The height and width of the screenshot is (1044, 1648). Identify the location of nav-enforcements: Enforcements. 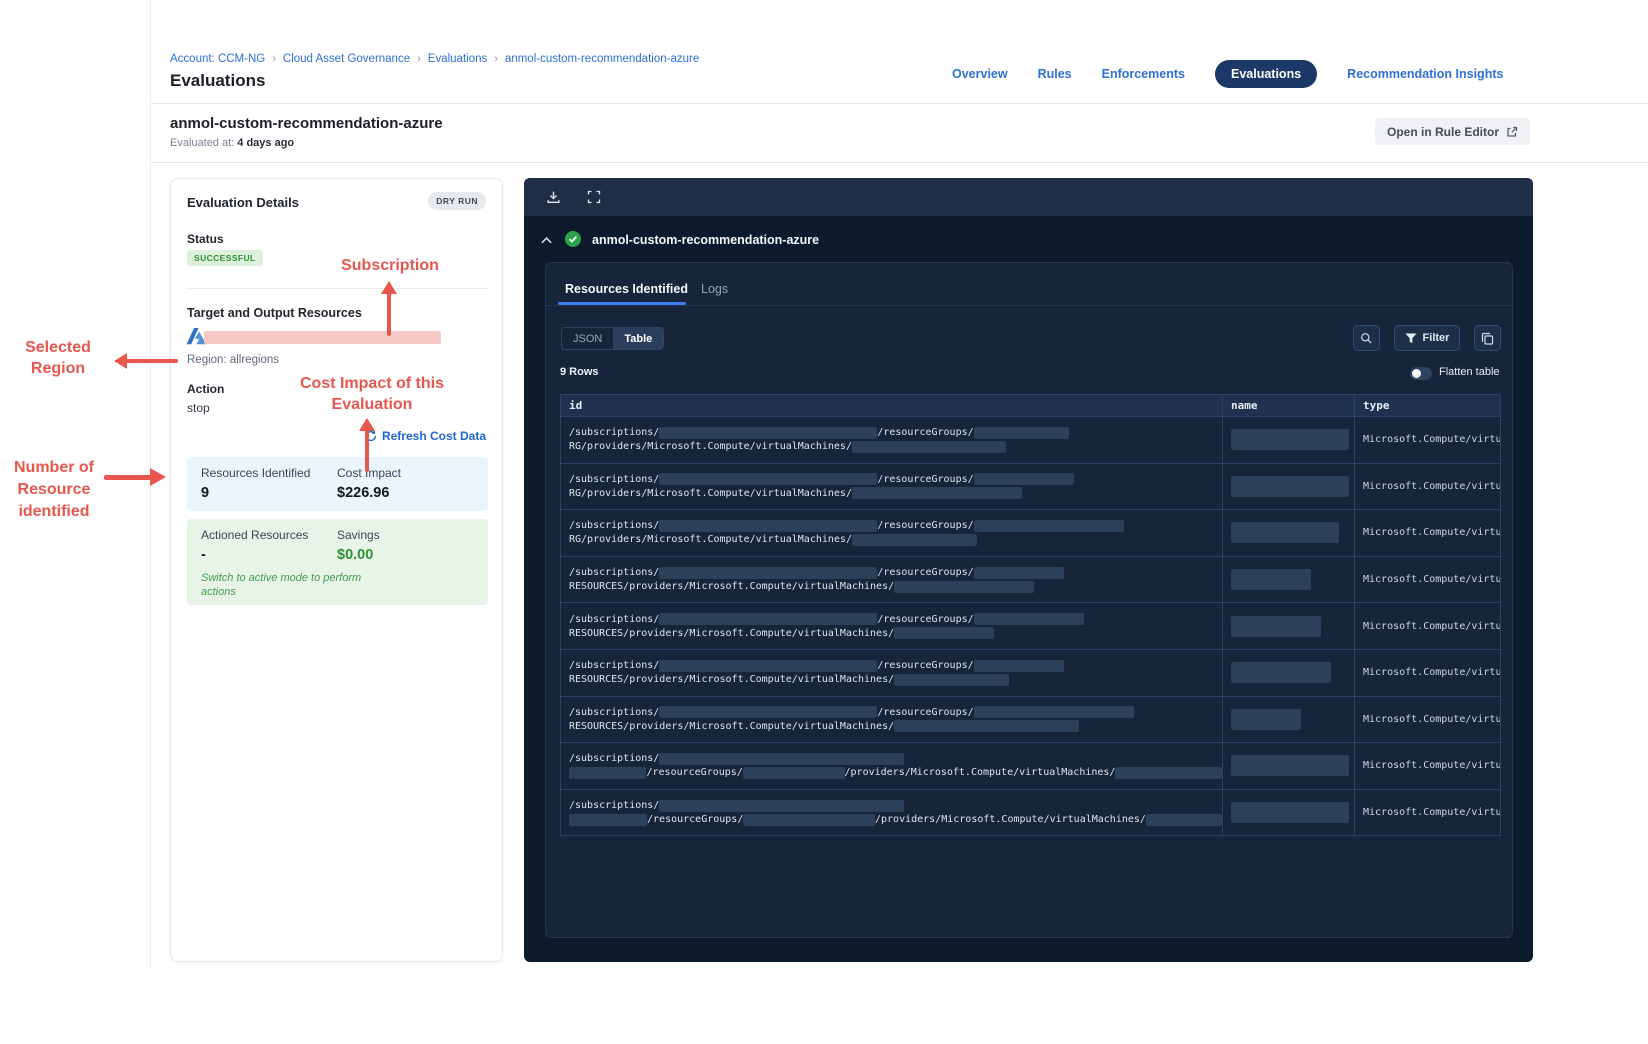
(1143, 74).